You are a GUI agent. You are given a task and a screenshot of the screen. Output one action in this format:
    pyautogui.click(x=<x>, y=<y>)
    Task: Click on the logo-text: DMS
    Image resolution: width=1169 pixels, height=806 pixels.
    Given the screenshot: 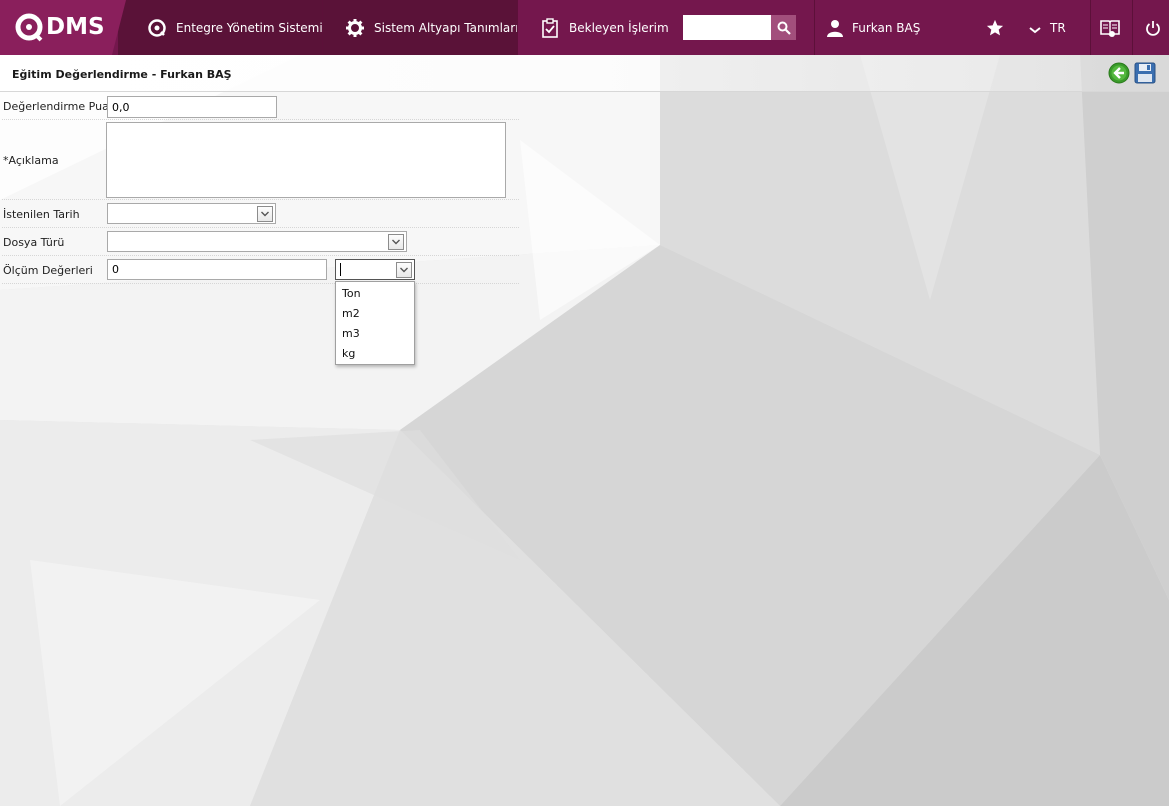 What is the action you would take?
    pyautogui.click(x=75, y=27)
    